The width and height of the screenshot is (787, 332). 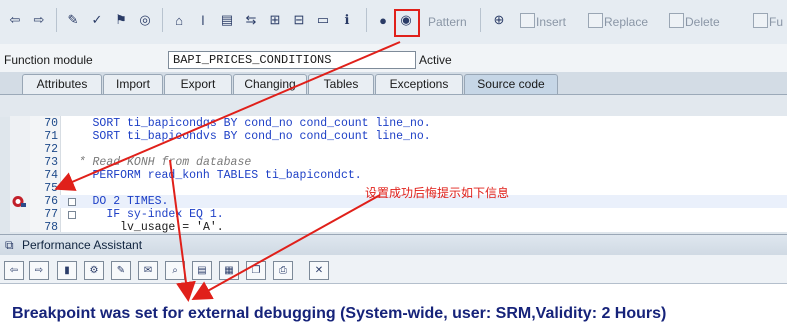 What do you see at coordinates (595, 20) in the screenshot?
I see `replace-icon` at bounding box center [595, 20].